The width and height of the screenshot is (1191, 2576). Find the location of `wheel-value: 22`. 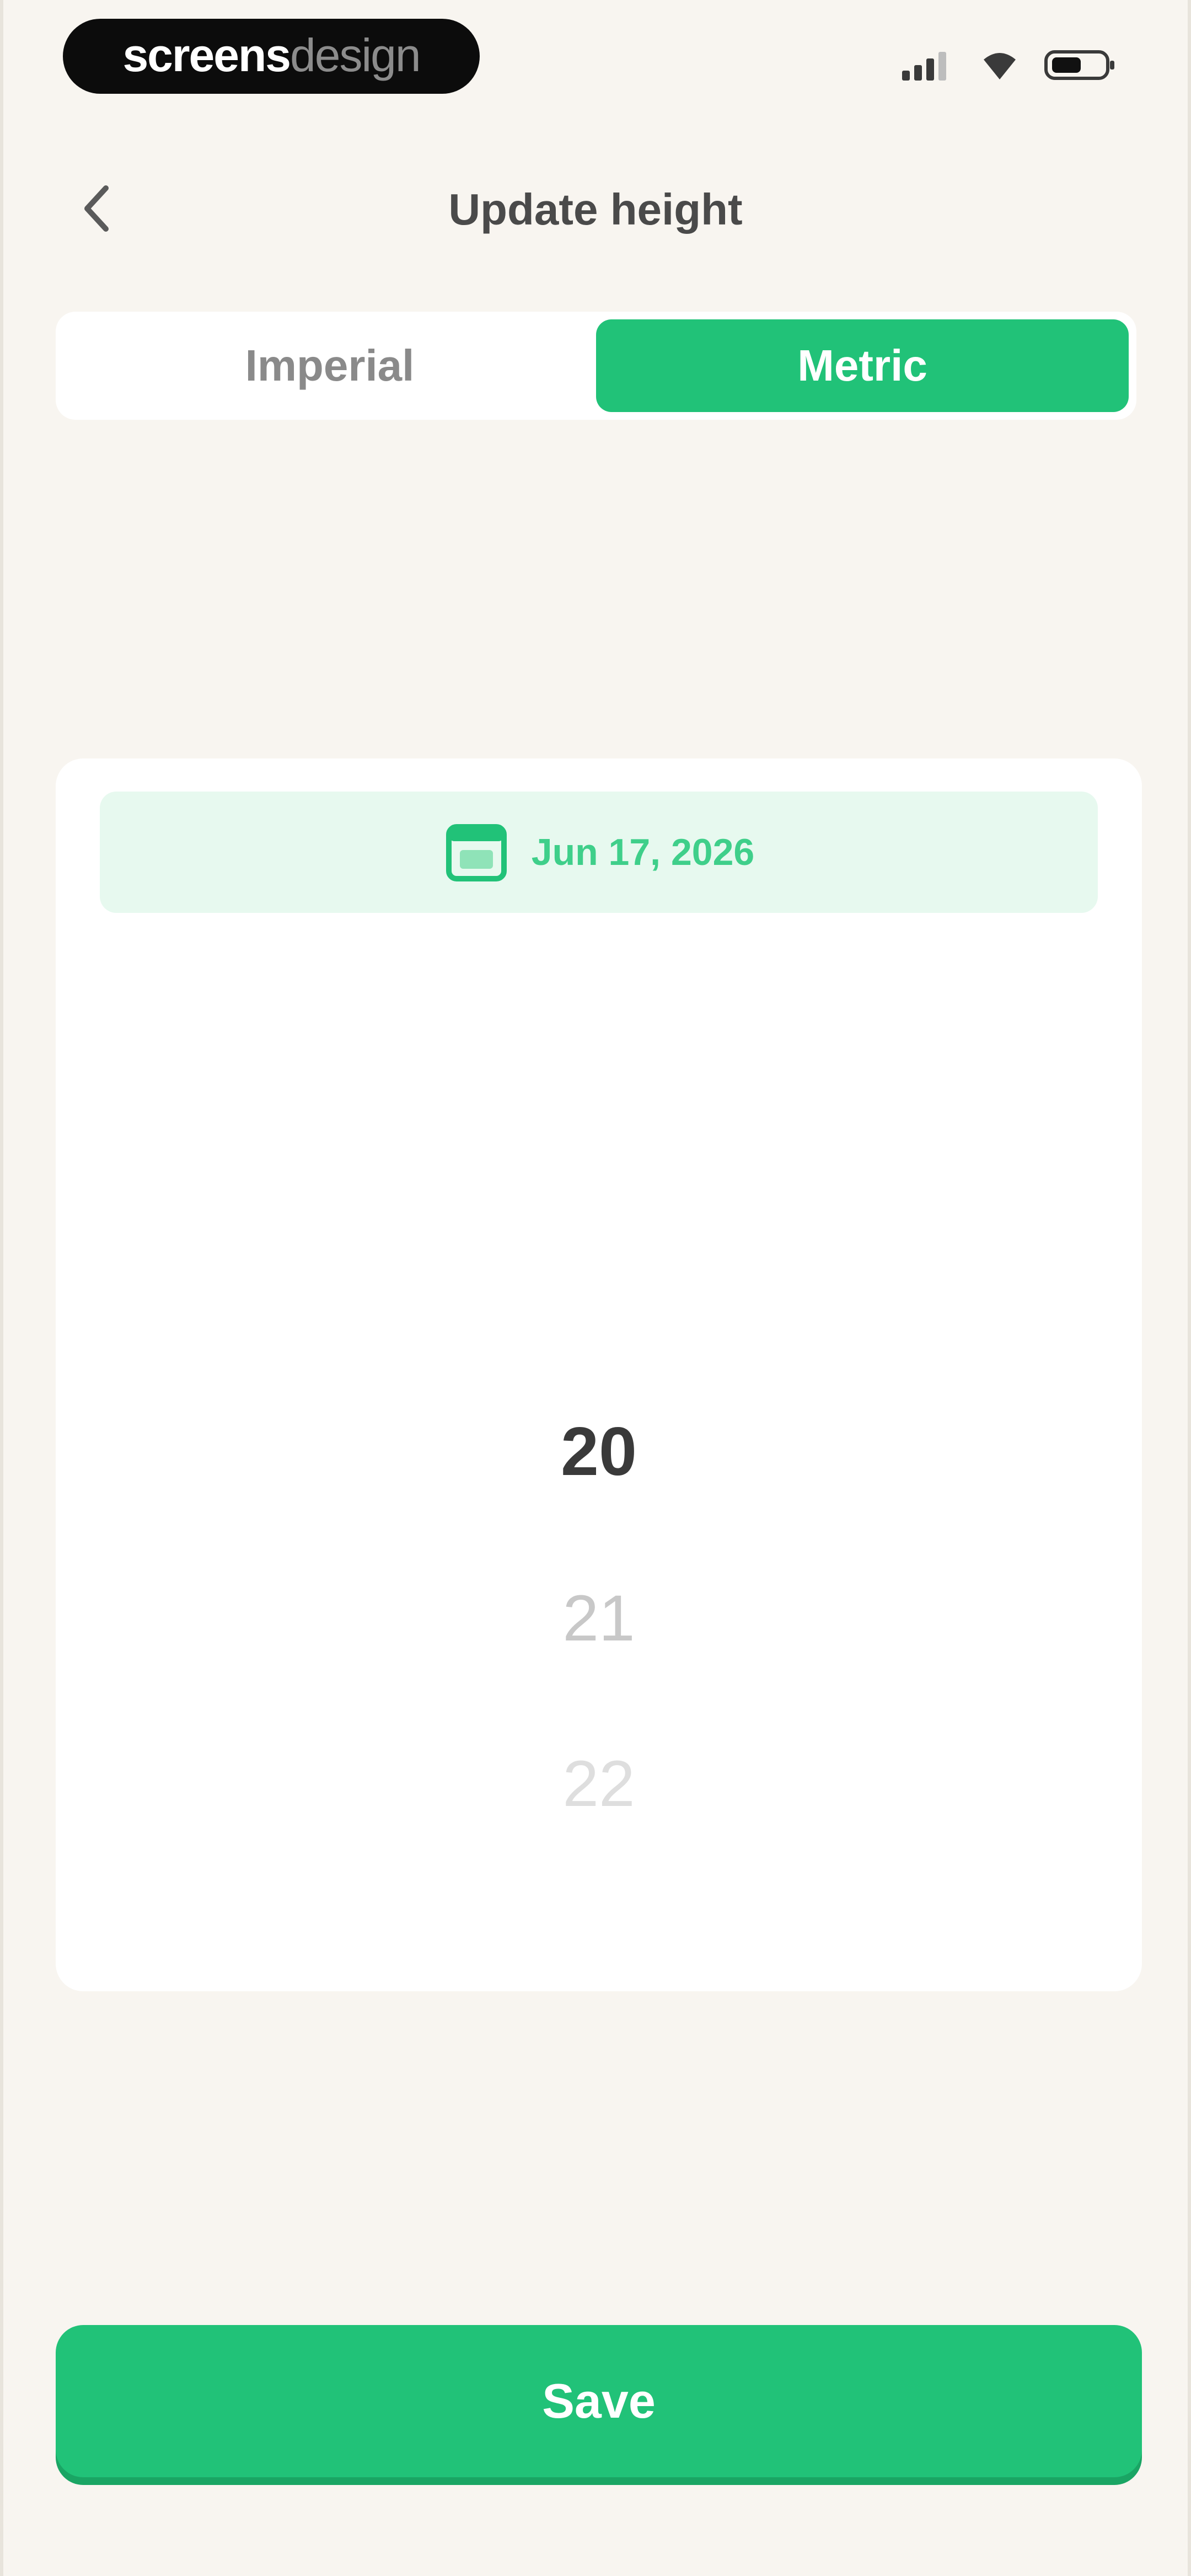

wheel-value: 22 is located at coordinates (599, 1783).